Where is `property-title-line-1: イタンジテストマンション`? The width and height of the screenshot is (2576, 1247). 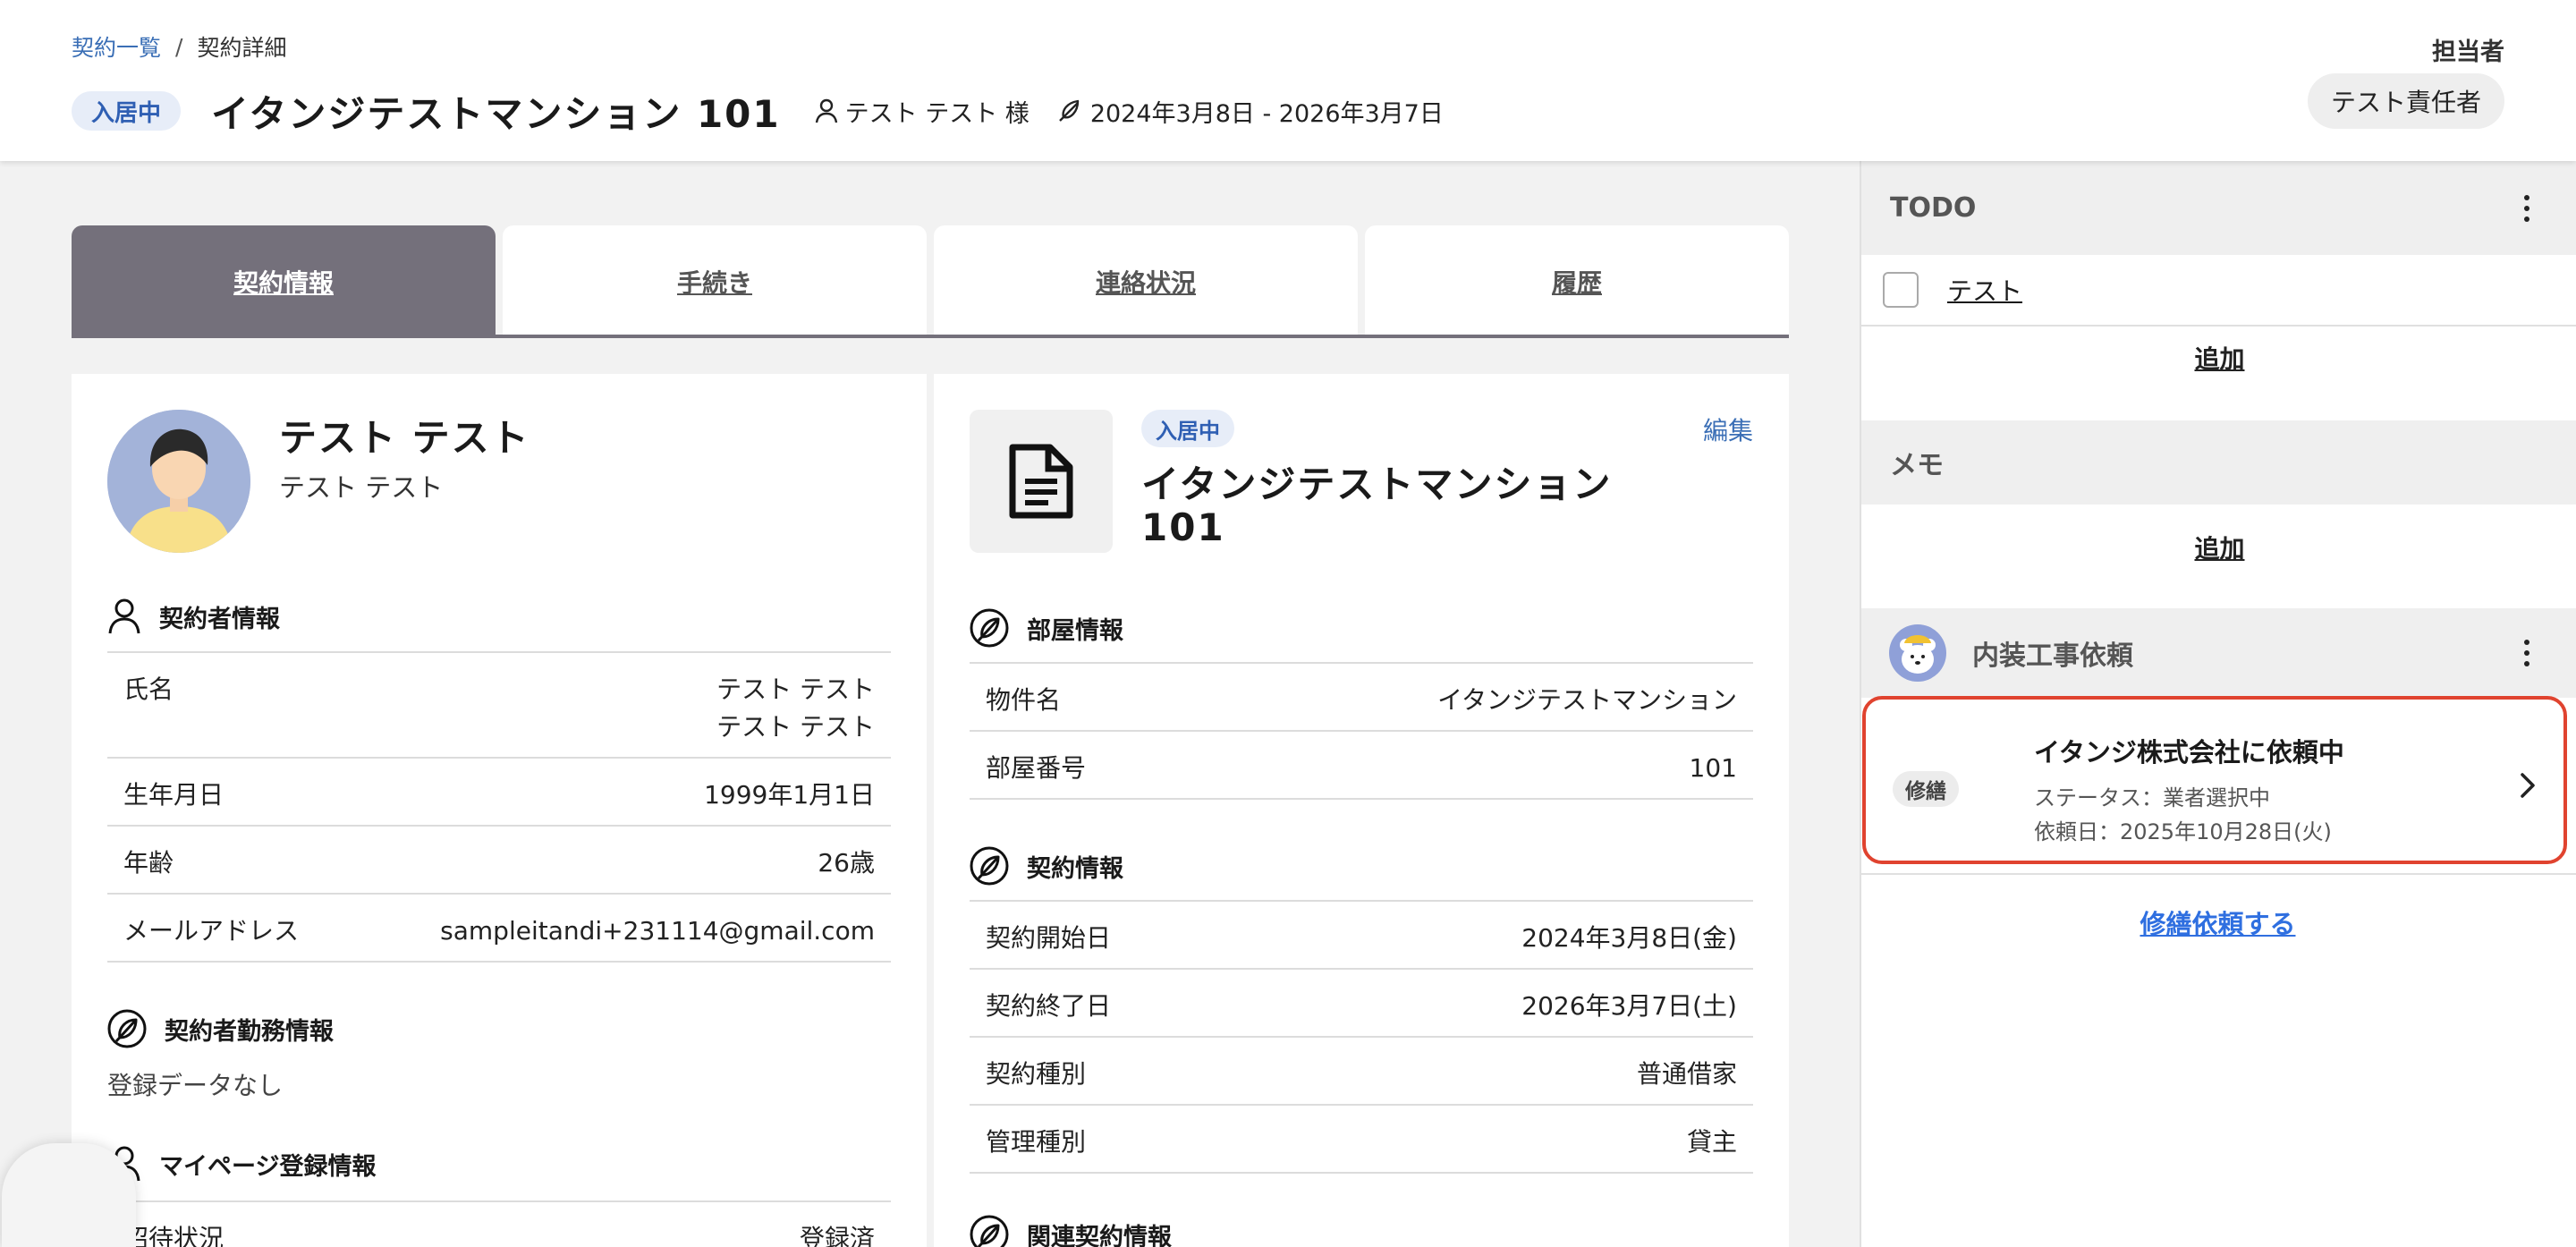 property-title-line-1: イタンジテストマンション is located at coordinates (1377, 484).